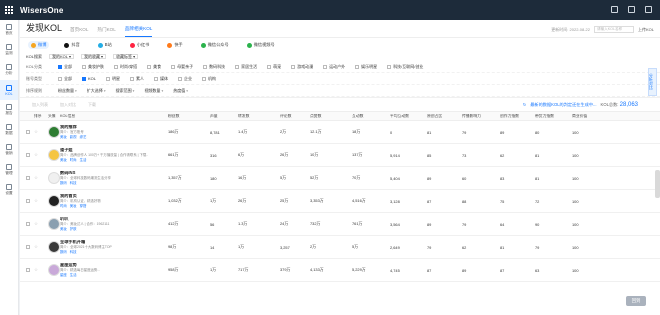 Image resolution: width=660 pixels, height=315 pixels. What do you see at coordinates (587, 116) in the screenshot?
I see `header-cell: 商业价值` at bounding box center [587, 116].